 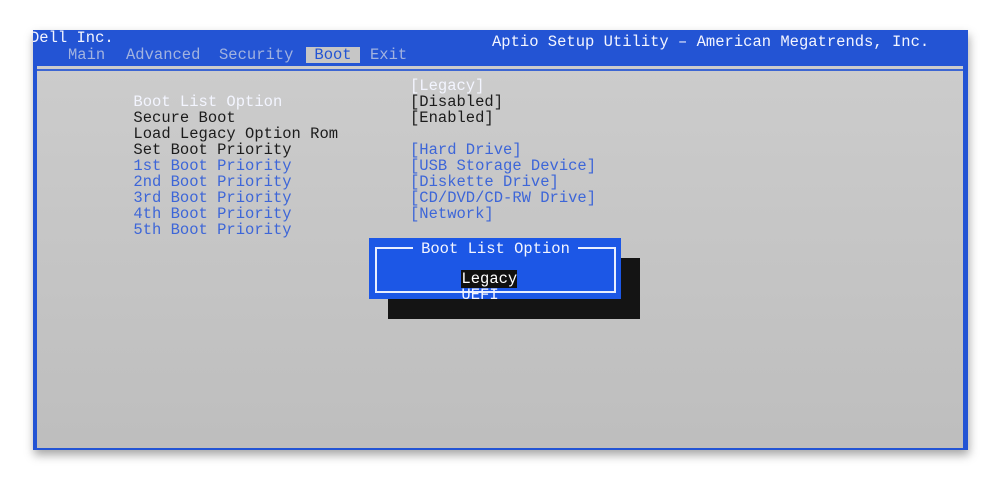 I want to click on setting-3rd-boot-priority: 3rd Boot Priority [Diskette Drive], so click(x=489, y=190).